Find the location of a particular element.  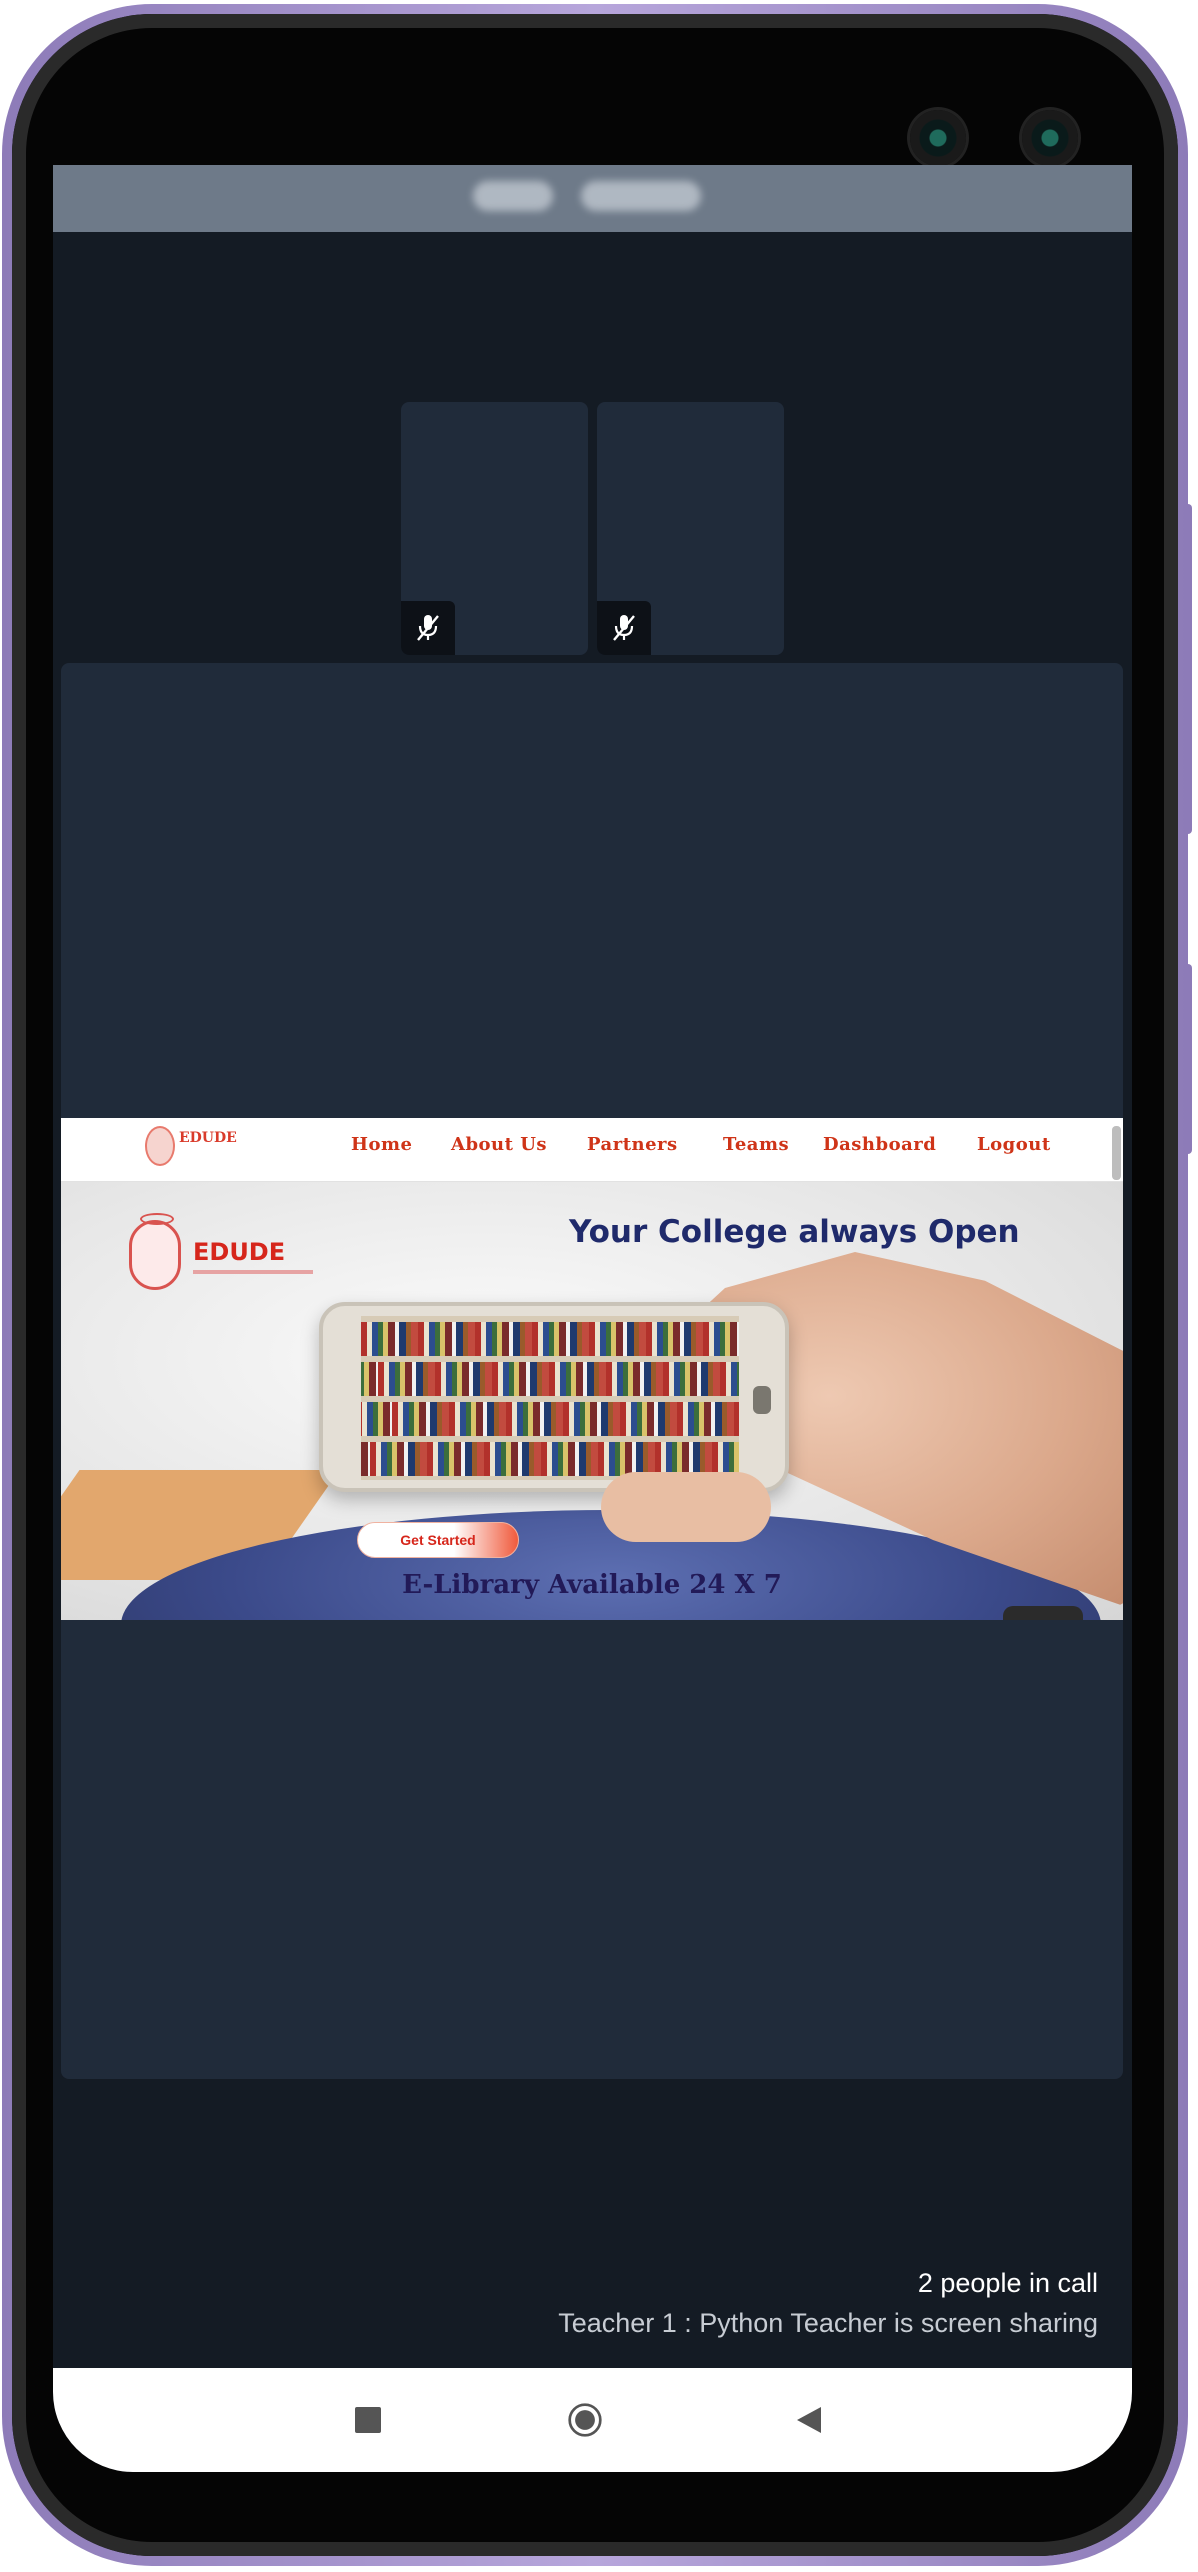

site-logo-text: EDUDE is located at coordinates (208, 1138).